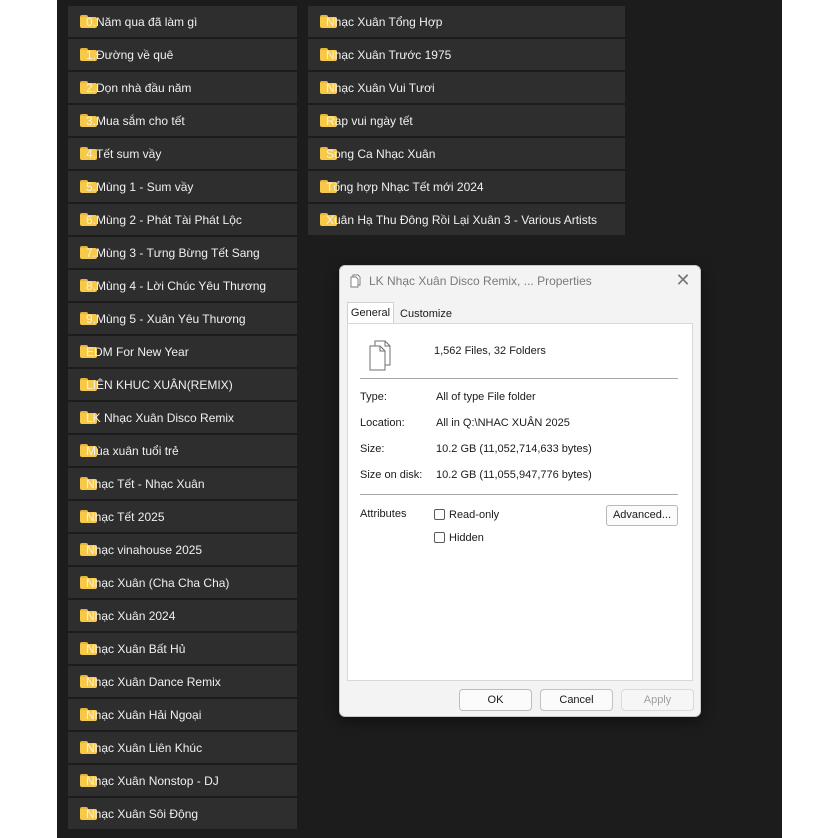 This screenshot has height=838, width=838. I want to click on tab-general: General, so click(370, 313).